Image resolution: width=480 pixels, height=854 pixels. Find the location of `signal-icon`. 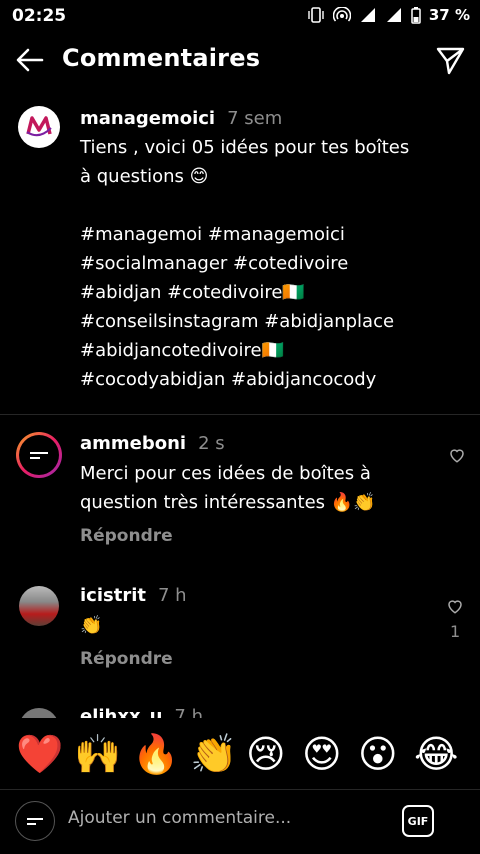

signal-icon is located at coordinates (368, 15).